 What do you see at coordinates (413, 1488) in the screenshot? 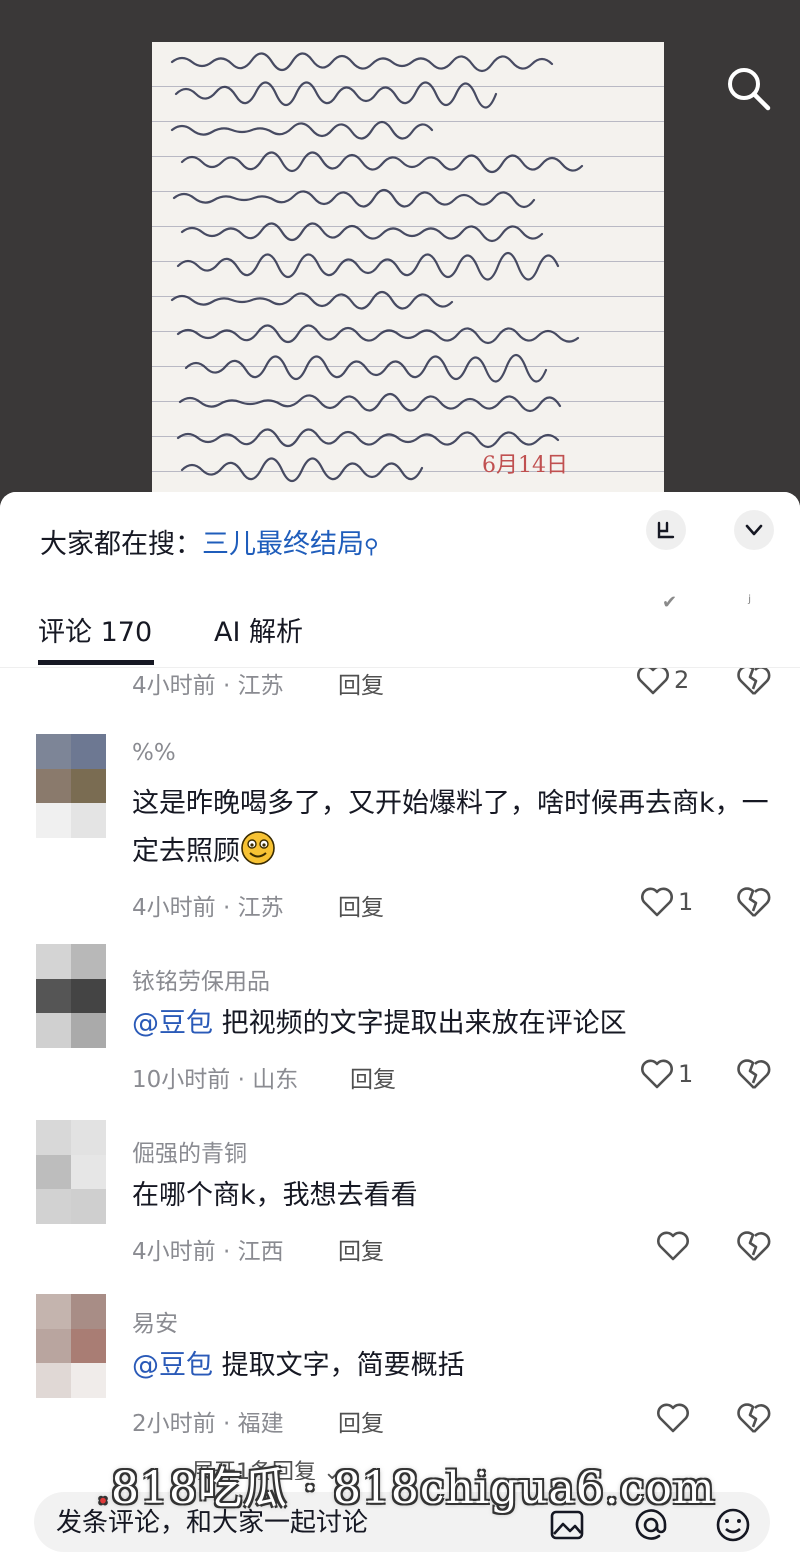
I see `watermark-text: 818吃瓜 · 818chigua6.com` at bounding box center [413, 1488].